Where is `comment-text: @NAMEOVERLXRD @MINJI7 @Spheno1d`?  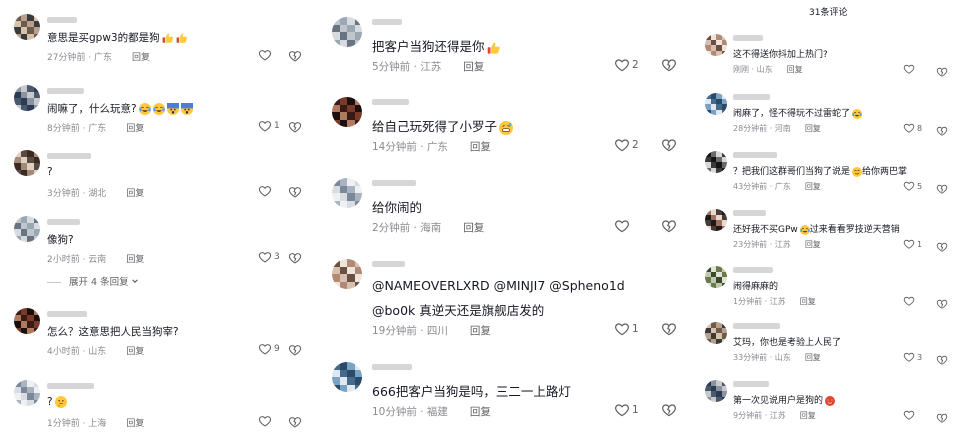
comment-text: @NAMEOVERLXRD @MINJI7 @Spheno1d is located at coordinates (498, 285).